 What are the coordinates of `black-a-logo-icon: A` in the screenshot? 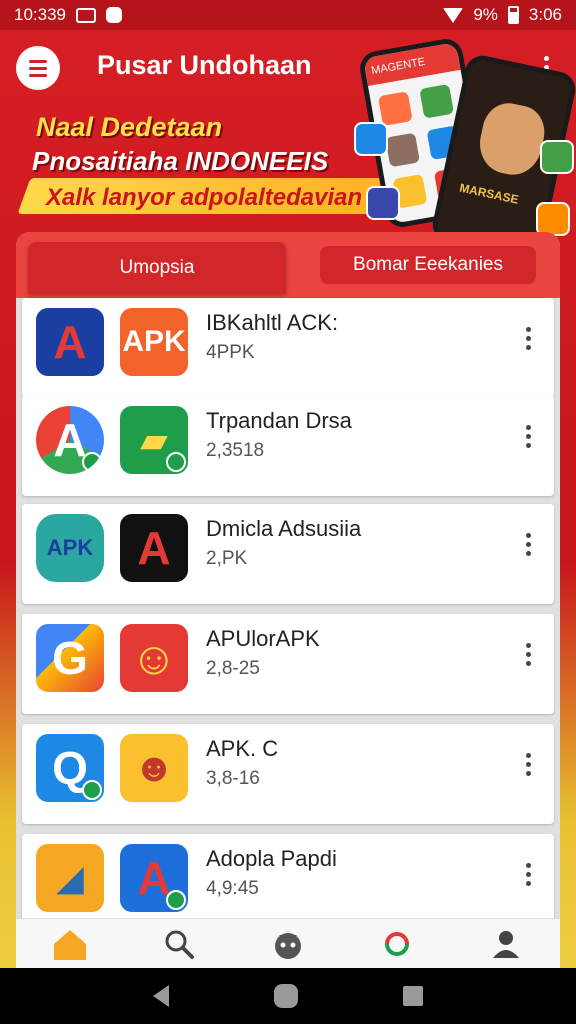 It's located at (154, 548).